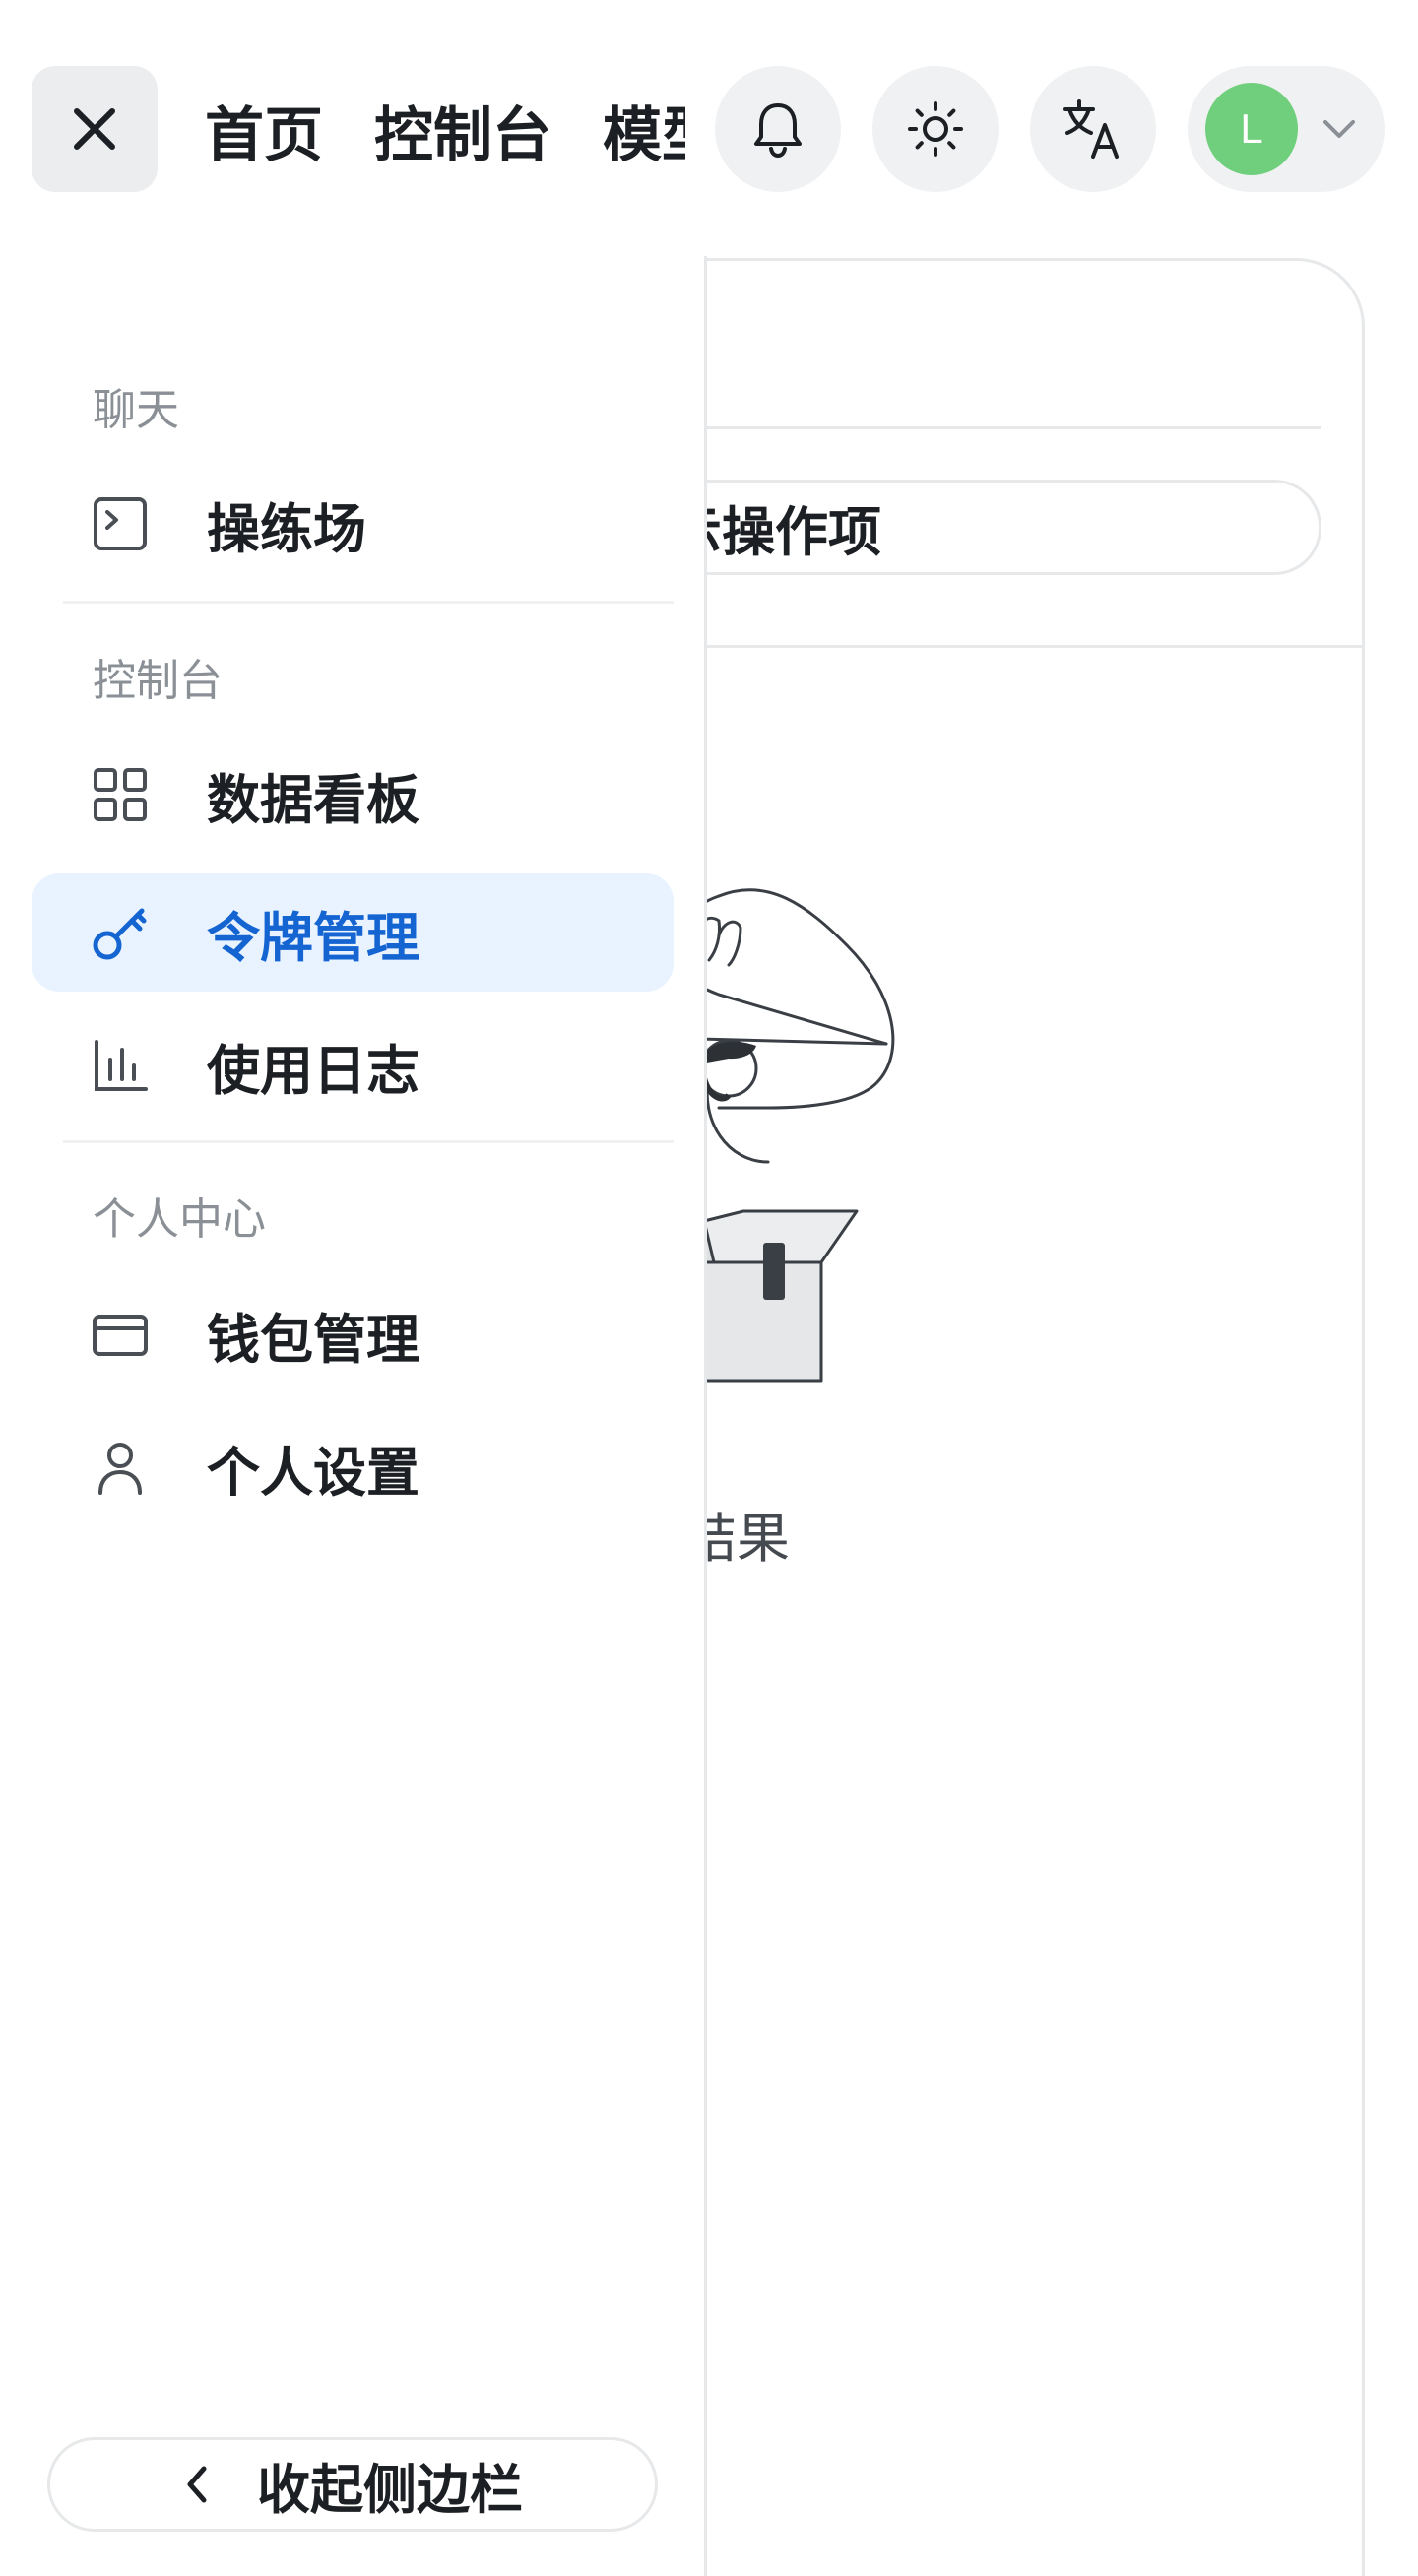 This screenshot has height=2576, width=1418. What do you see at coordinates (390, 2489) in the screenshot?
I see `collapse-sidebar-label: 收起侧边栏` at bounding box center [390, 2489].